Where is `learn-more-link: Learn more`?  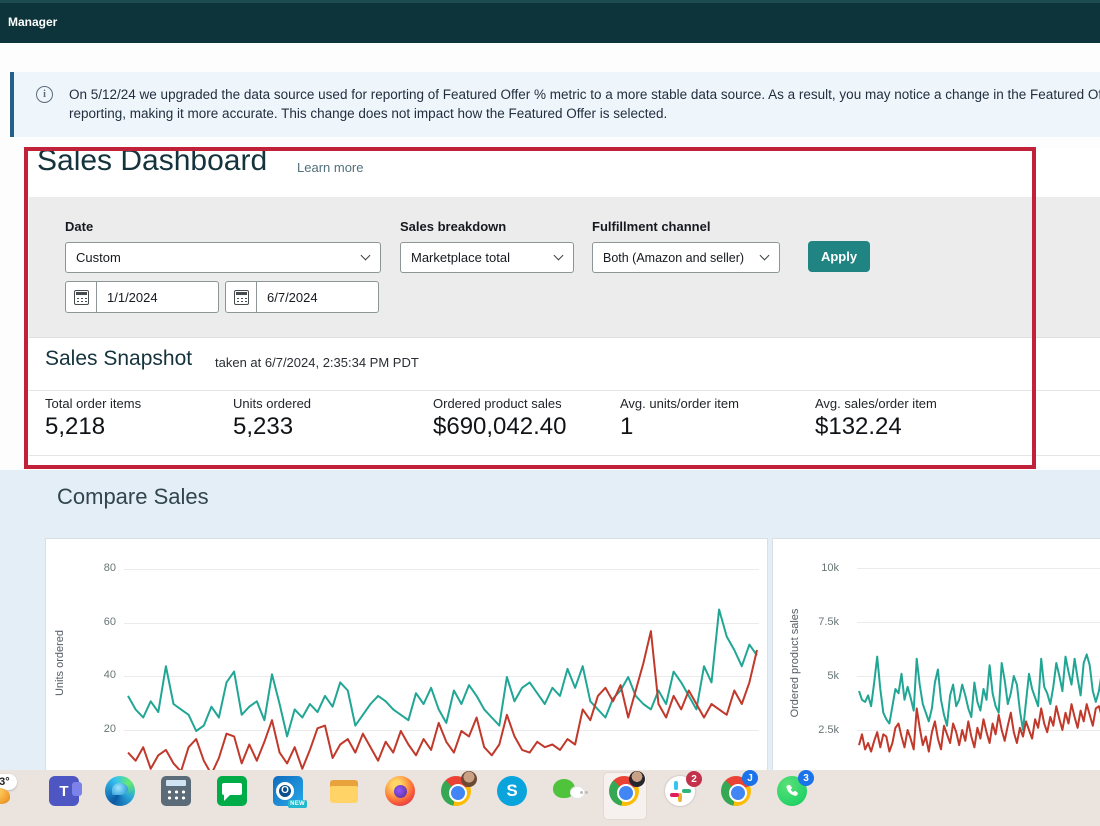
learn-more-link: Learn more is located at coordinates (330, 167).